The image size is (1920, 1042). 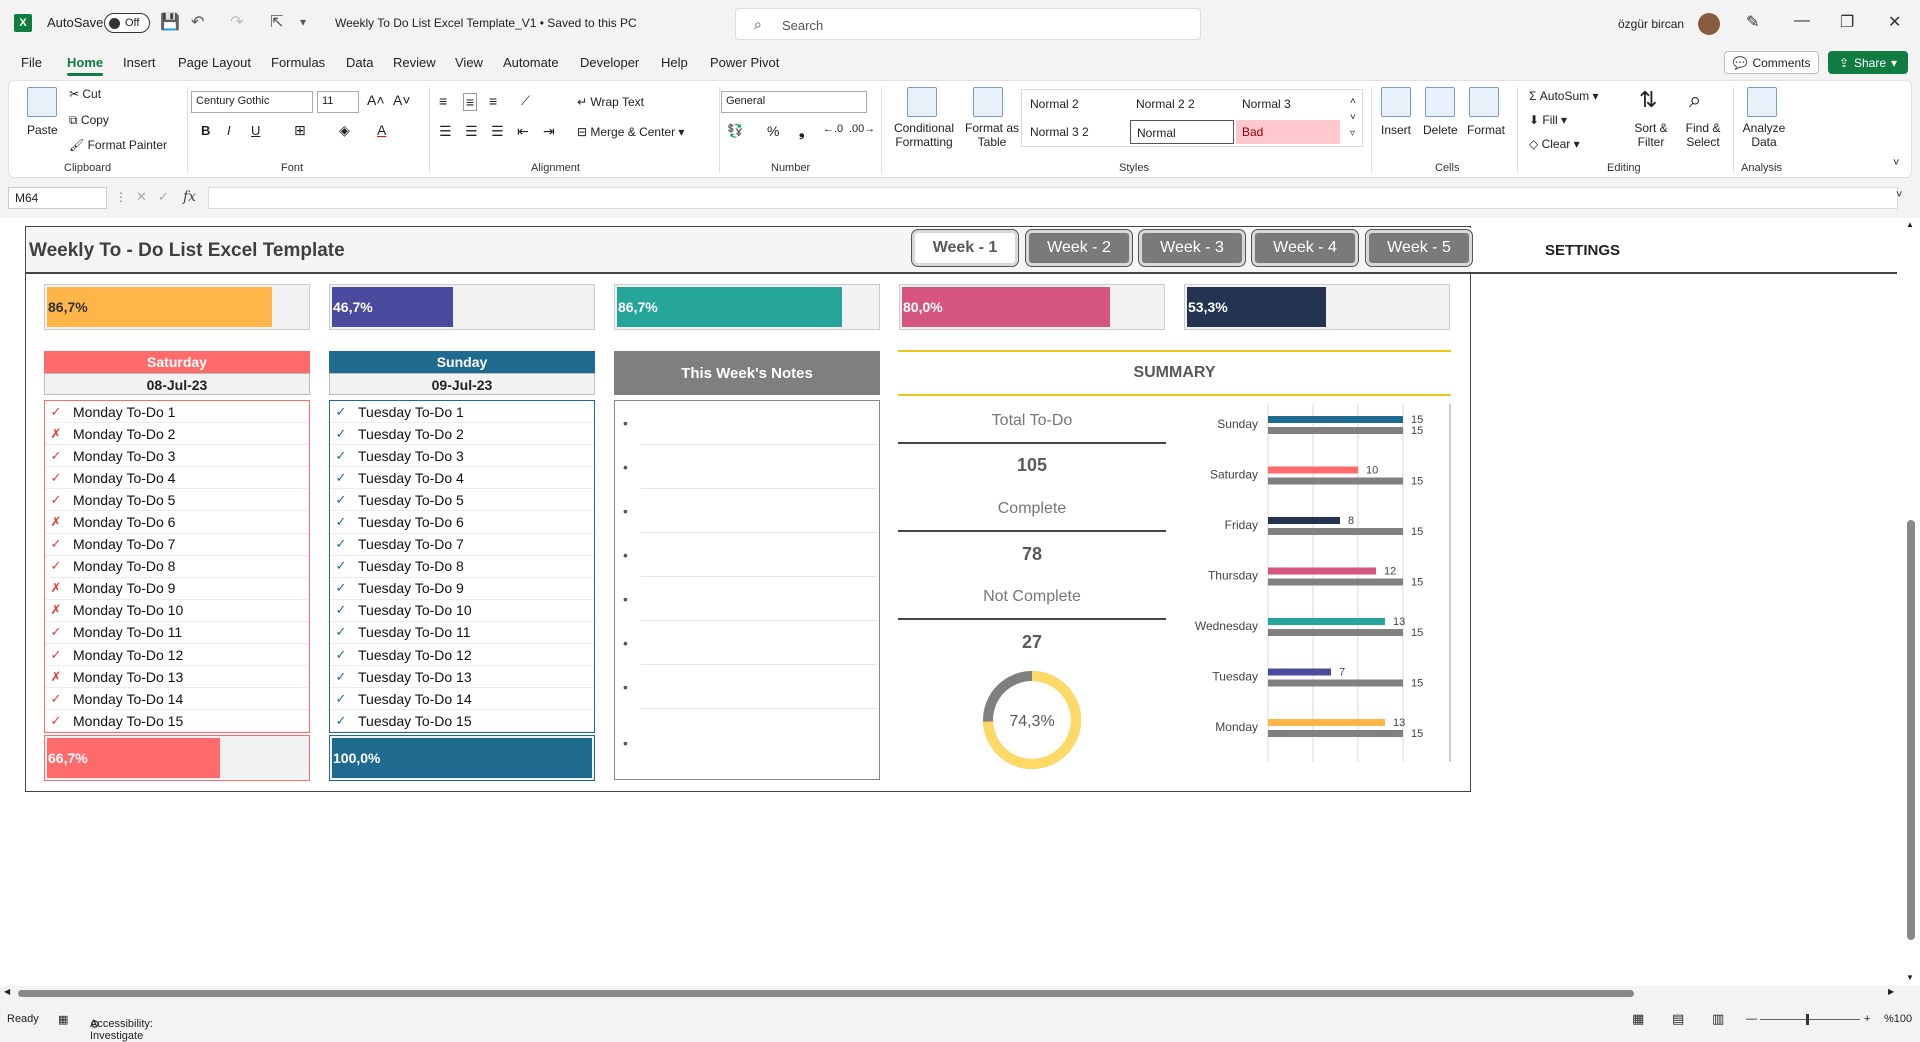 What do you see at coordinates (1079, 248) in the screenshot?
I see `week-2-button: Week - 2` at bounding box center [1079, 248].